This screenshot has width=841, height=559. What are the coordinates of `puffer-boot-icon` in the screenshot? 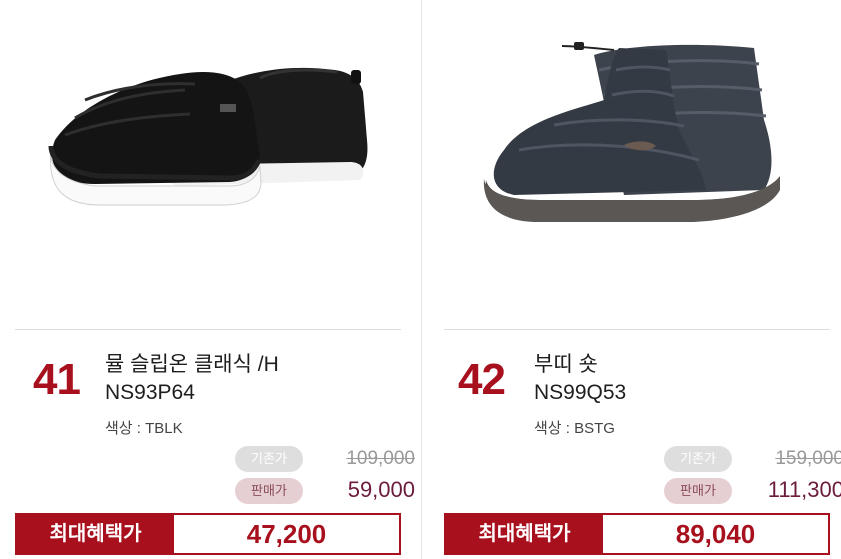 It's located at (631, 132).